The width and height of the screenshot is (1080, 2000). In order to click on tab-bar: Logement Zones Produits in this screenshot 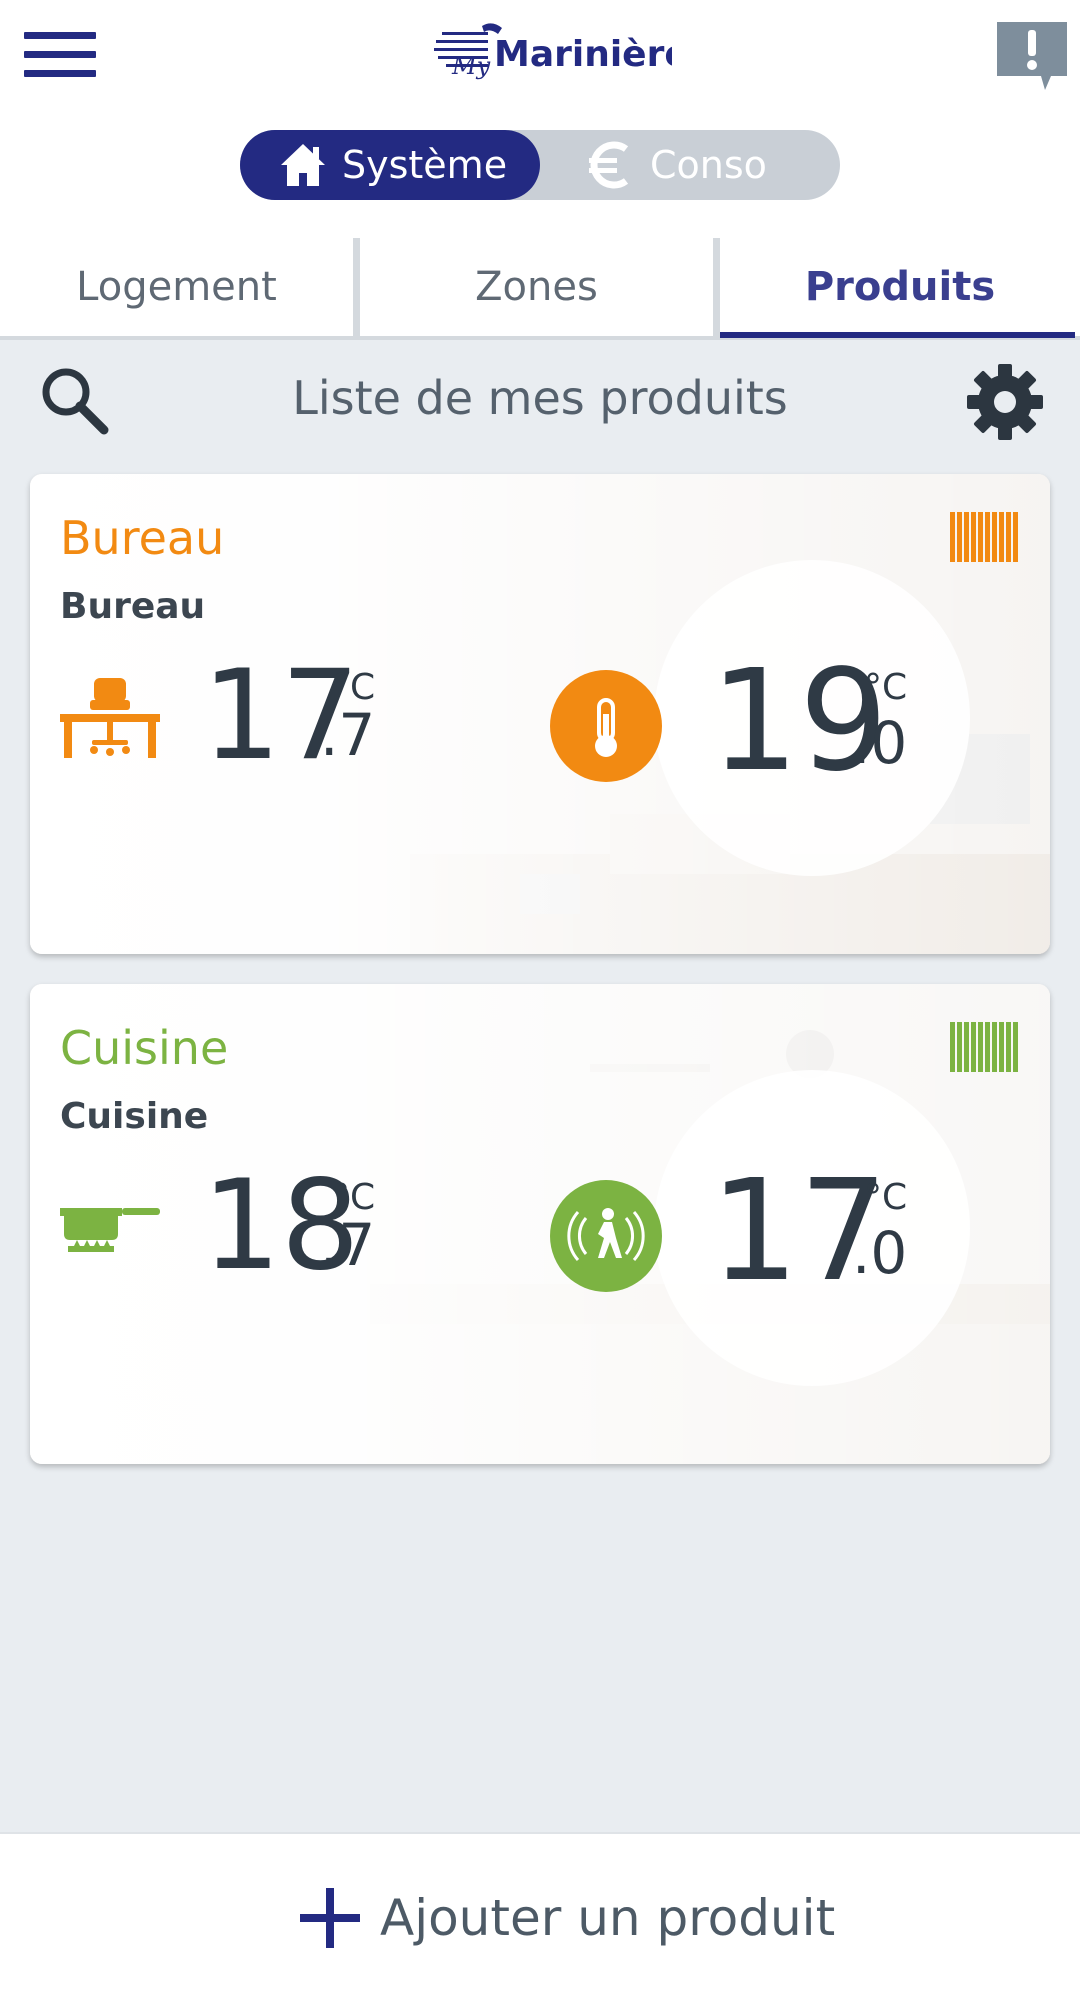, I will do `click(540, 289)`.